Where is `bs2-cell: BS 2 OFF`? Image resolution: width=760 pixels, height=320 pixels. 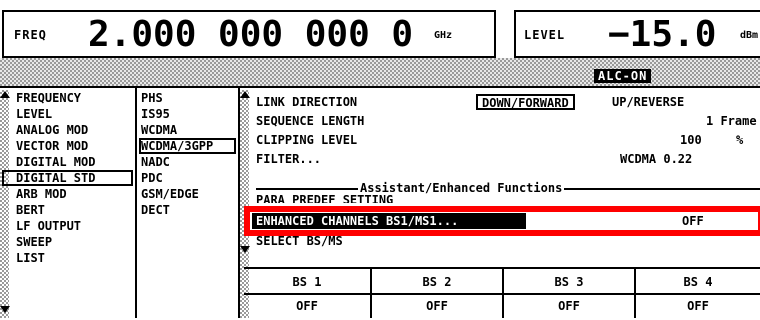
bs2-cell: BS 2 OFF is located at coordinates (438, 293).